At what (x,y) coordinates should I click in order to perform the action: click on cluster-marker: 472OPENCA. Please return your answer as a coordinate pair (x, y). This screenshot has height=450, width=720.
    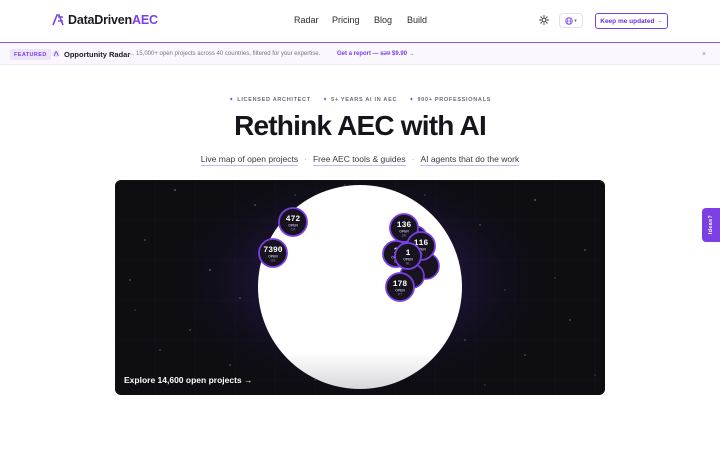
    Looking at the image, I should click on (293, 222).